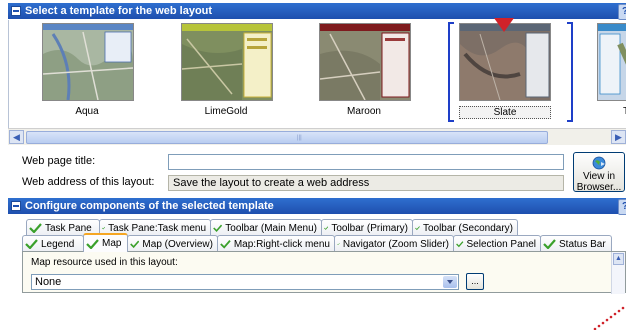 This screenshot has width=626, height=330. I want to click on tab-navigator-zoom-slider: Navigator (Zoom Slider), so click(394, 243).